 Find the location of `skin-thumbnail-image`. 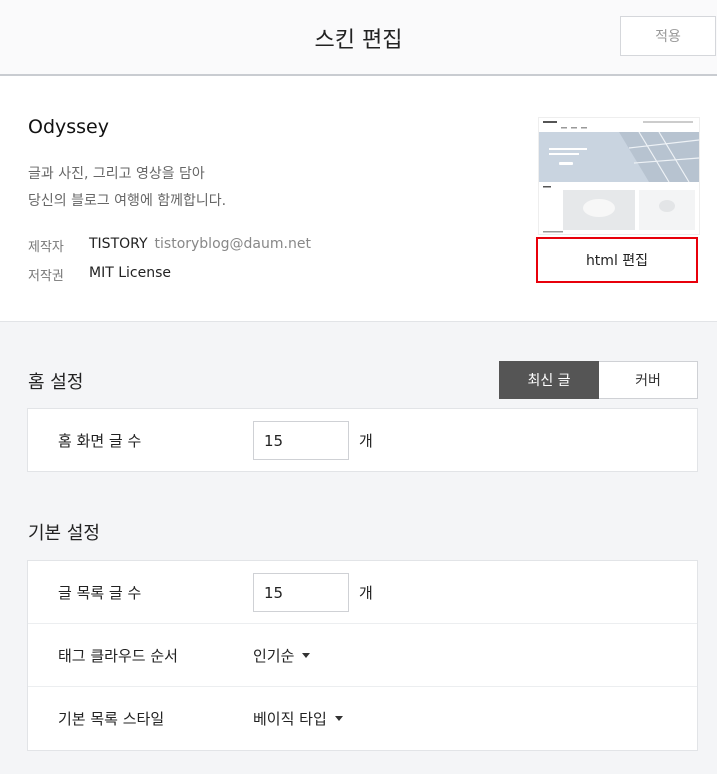

skin-thumbnail-image is located at coordinates (619, 176).